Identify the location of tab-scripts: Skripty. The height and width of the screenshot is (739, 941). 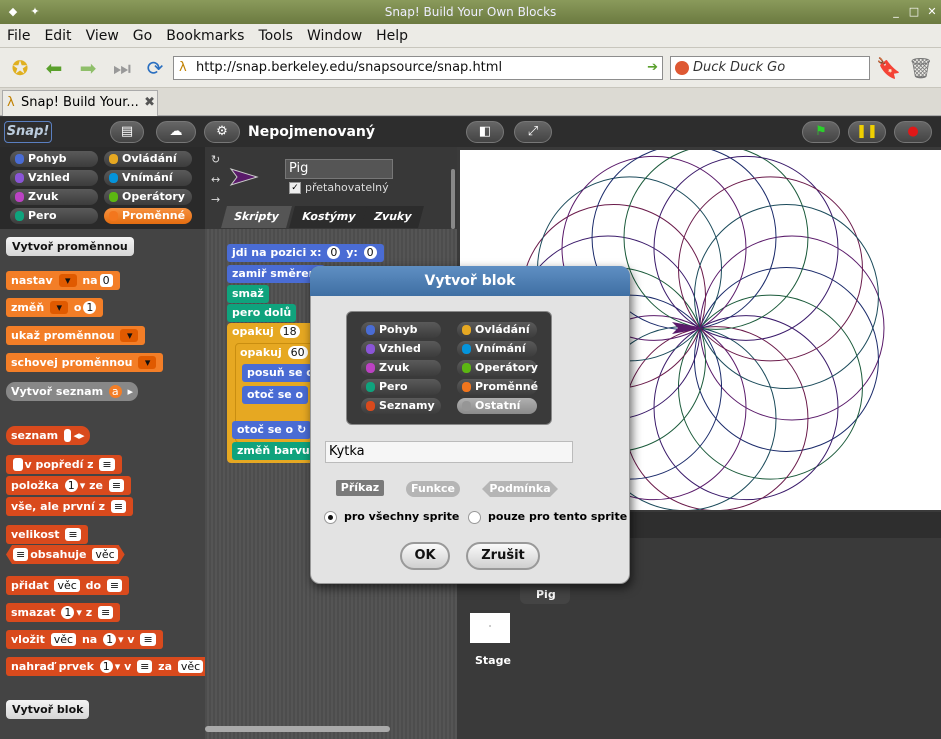
(256, 217).